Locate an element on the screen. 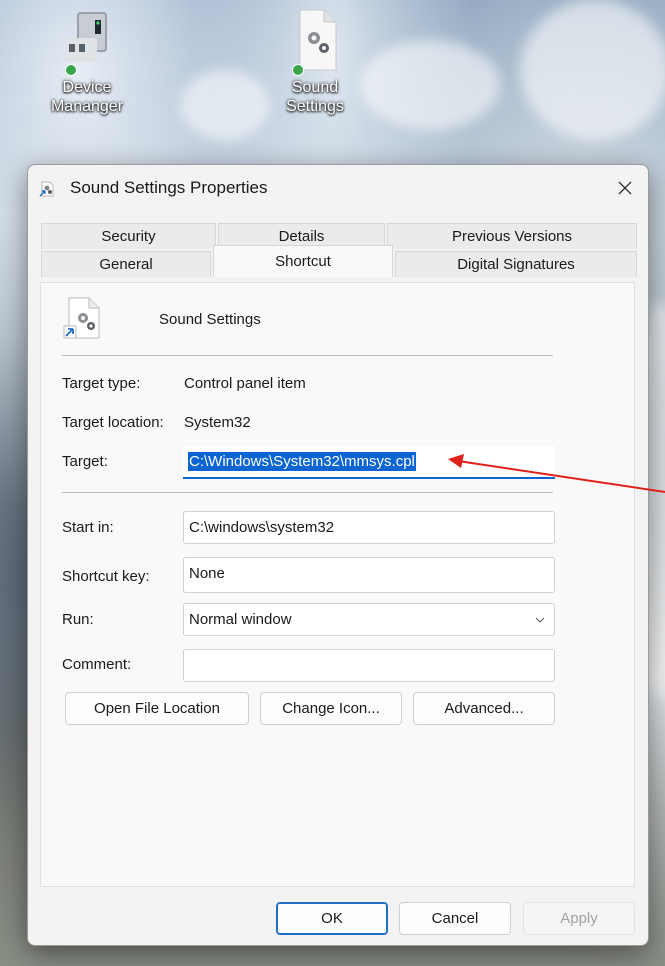 This screenshot has height=966, width=665. sound-settings-shortcut-icon is located at coordinates (315, 42).